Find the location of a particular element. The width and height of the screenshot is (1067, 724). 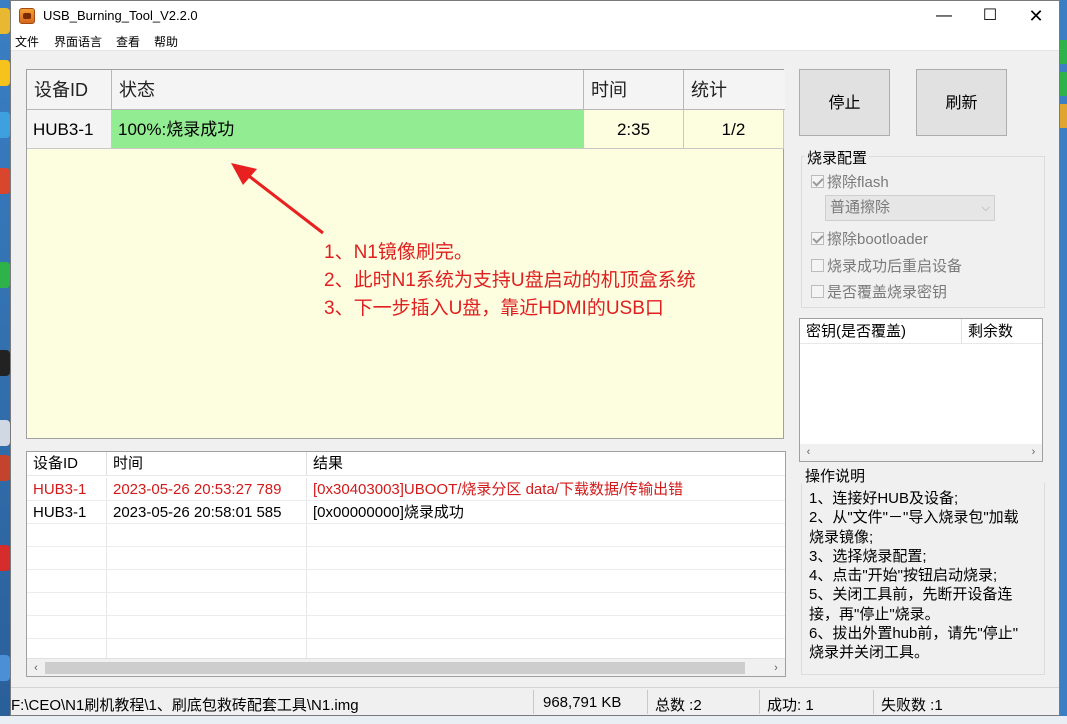

key-header-name: 密钥(是否覆盖) is located at coordinates (881, 331).